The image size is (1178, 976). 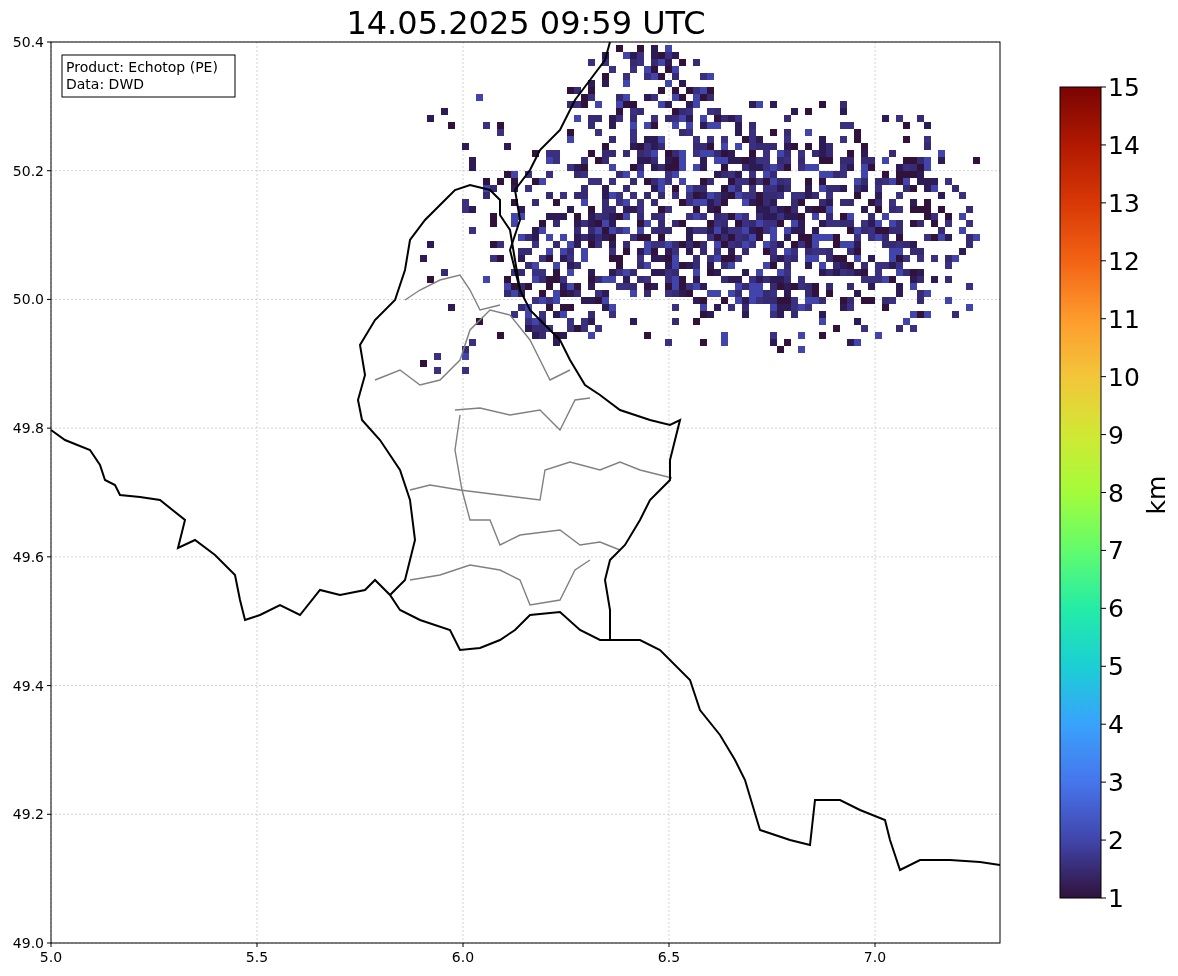 I want to click on colorbar-tick-label: 14, so click(x=1124, y=145).